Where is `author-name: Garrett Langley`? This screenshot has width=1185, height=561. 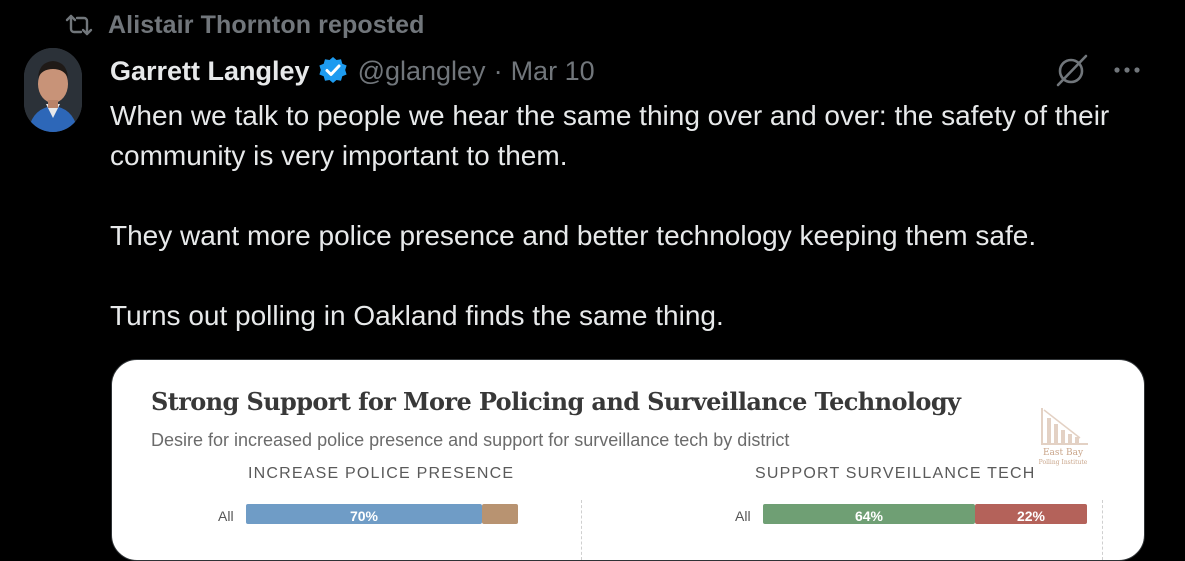
author-name: Garrett Langley is located at coordinates (210, 71).